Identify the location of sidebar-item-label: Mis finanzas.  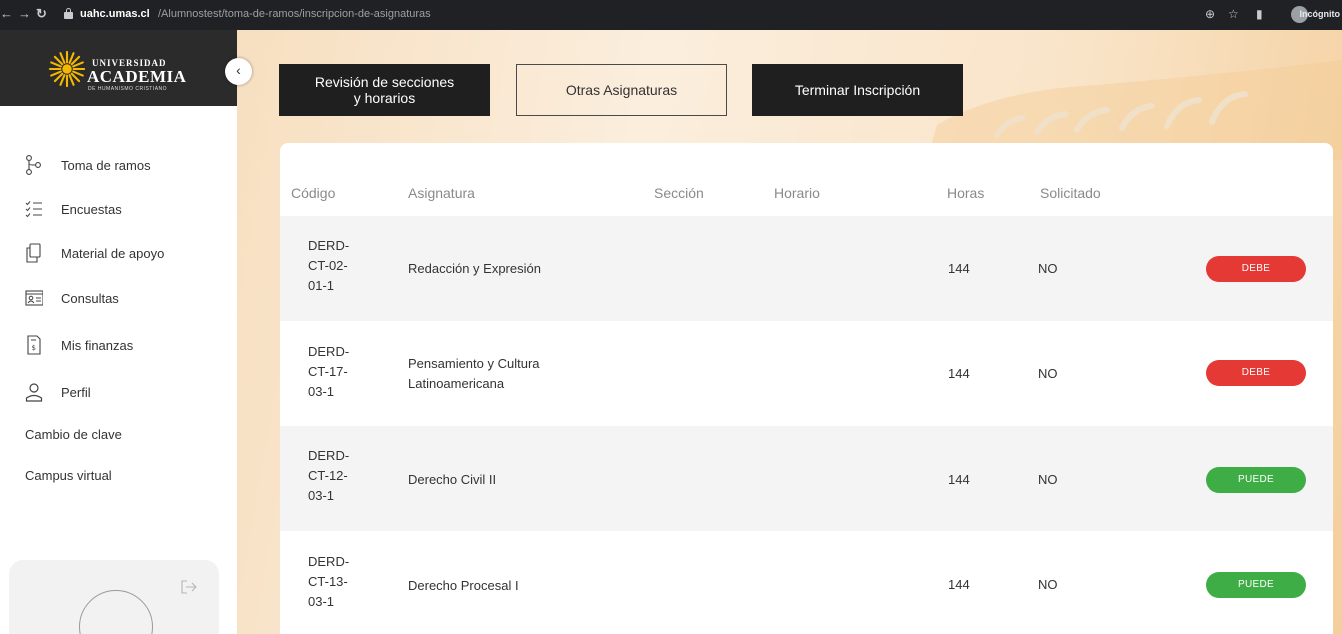
(97, 345).